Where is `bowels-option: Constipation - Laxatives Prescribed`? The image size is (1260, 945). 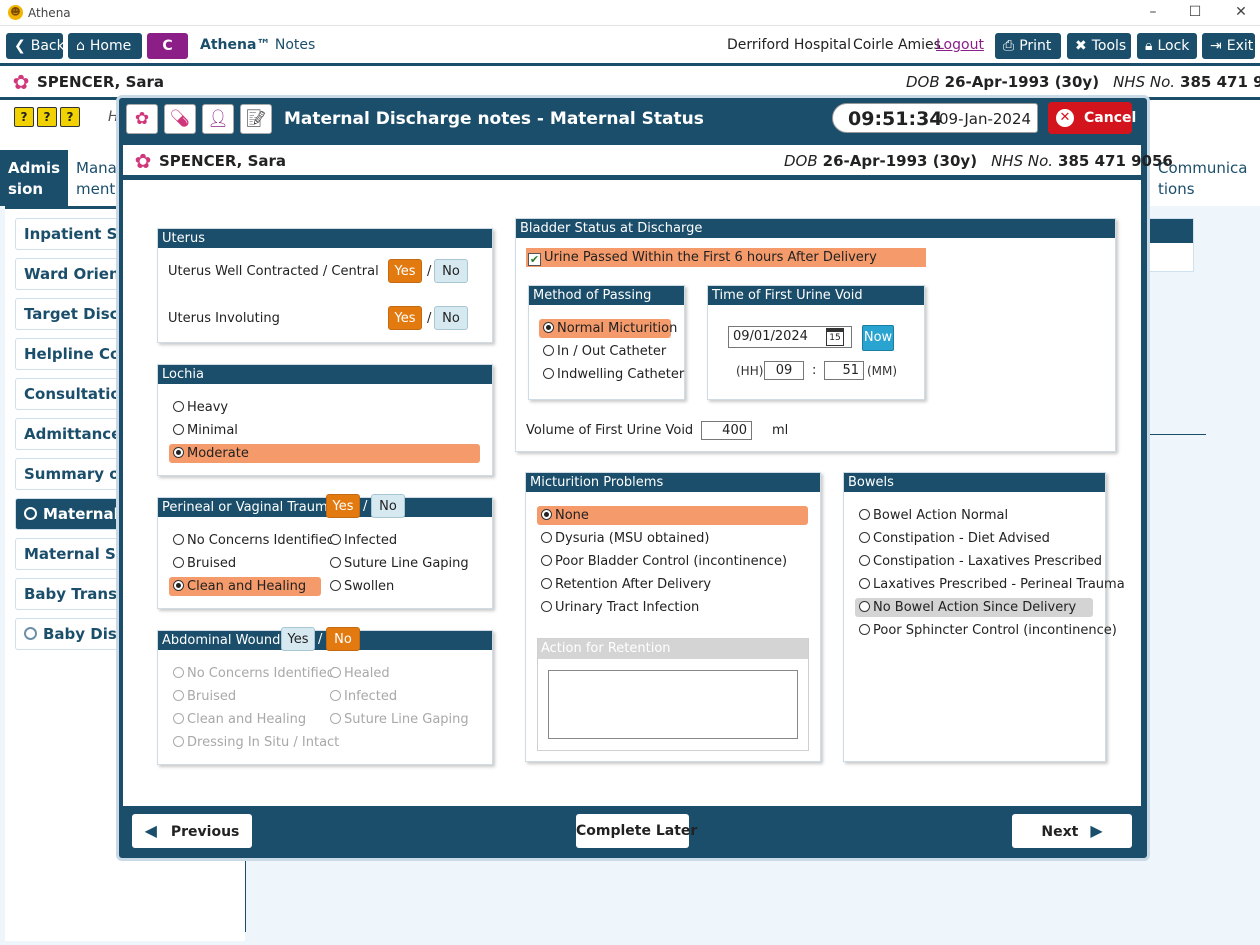
bowels-option: Constipation - Laxatives Prescribed is located at coordinates (978, 561).